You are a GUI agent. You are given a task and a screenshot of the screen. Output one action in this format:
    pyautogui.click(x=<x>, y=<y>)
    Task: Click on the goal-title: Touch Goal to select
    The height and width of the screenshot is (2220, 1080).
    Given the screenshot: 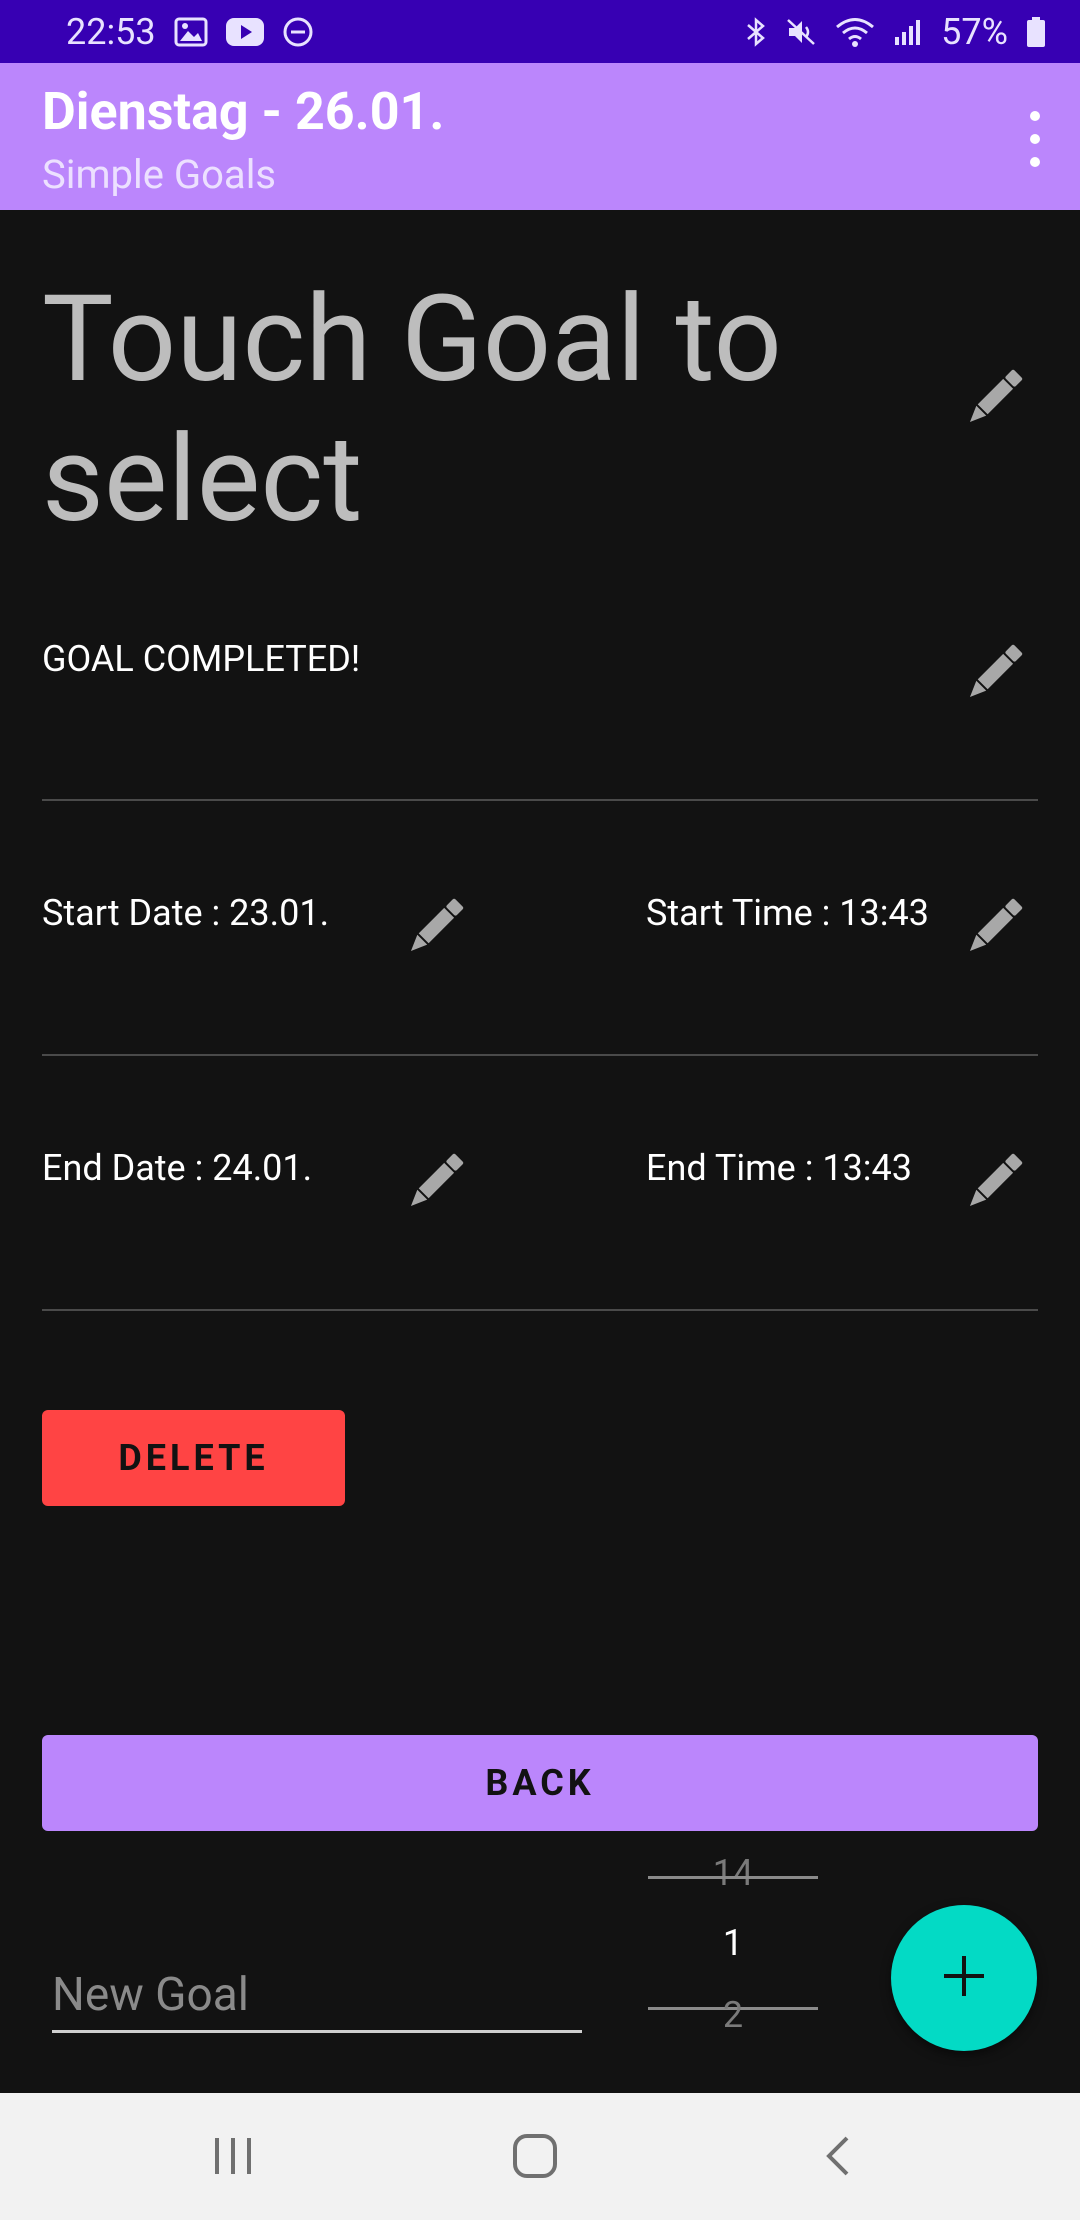 What is the action you would take?
    pyautogui.click(x=462, y=410)
    